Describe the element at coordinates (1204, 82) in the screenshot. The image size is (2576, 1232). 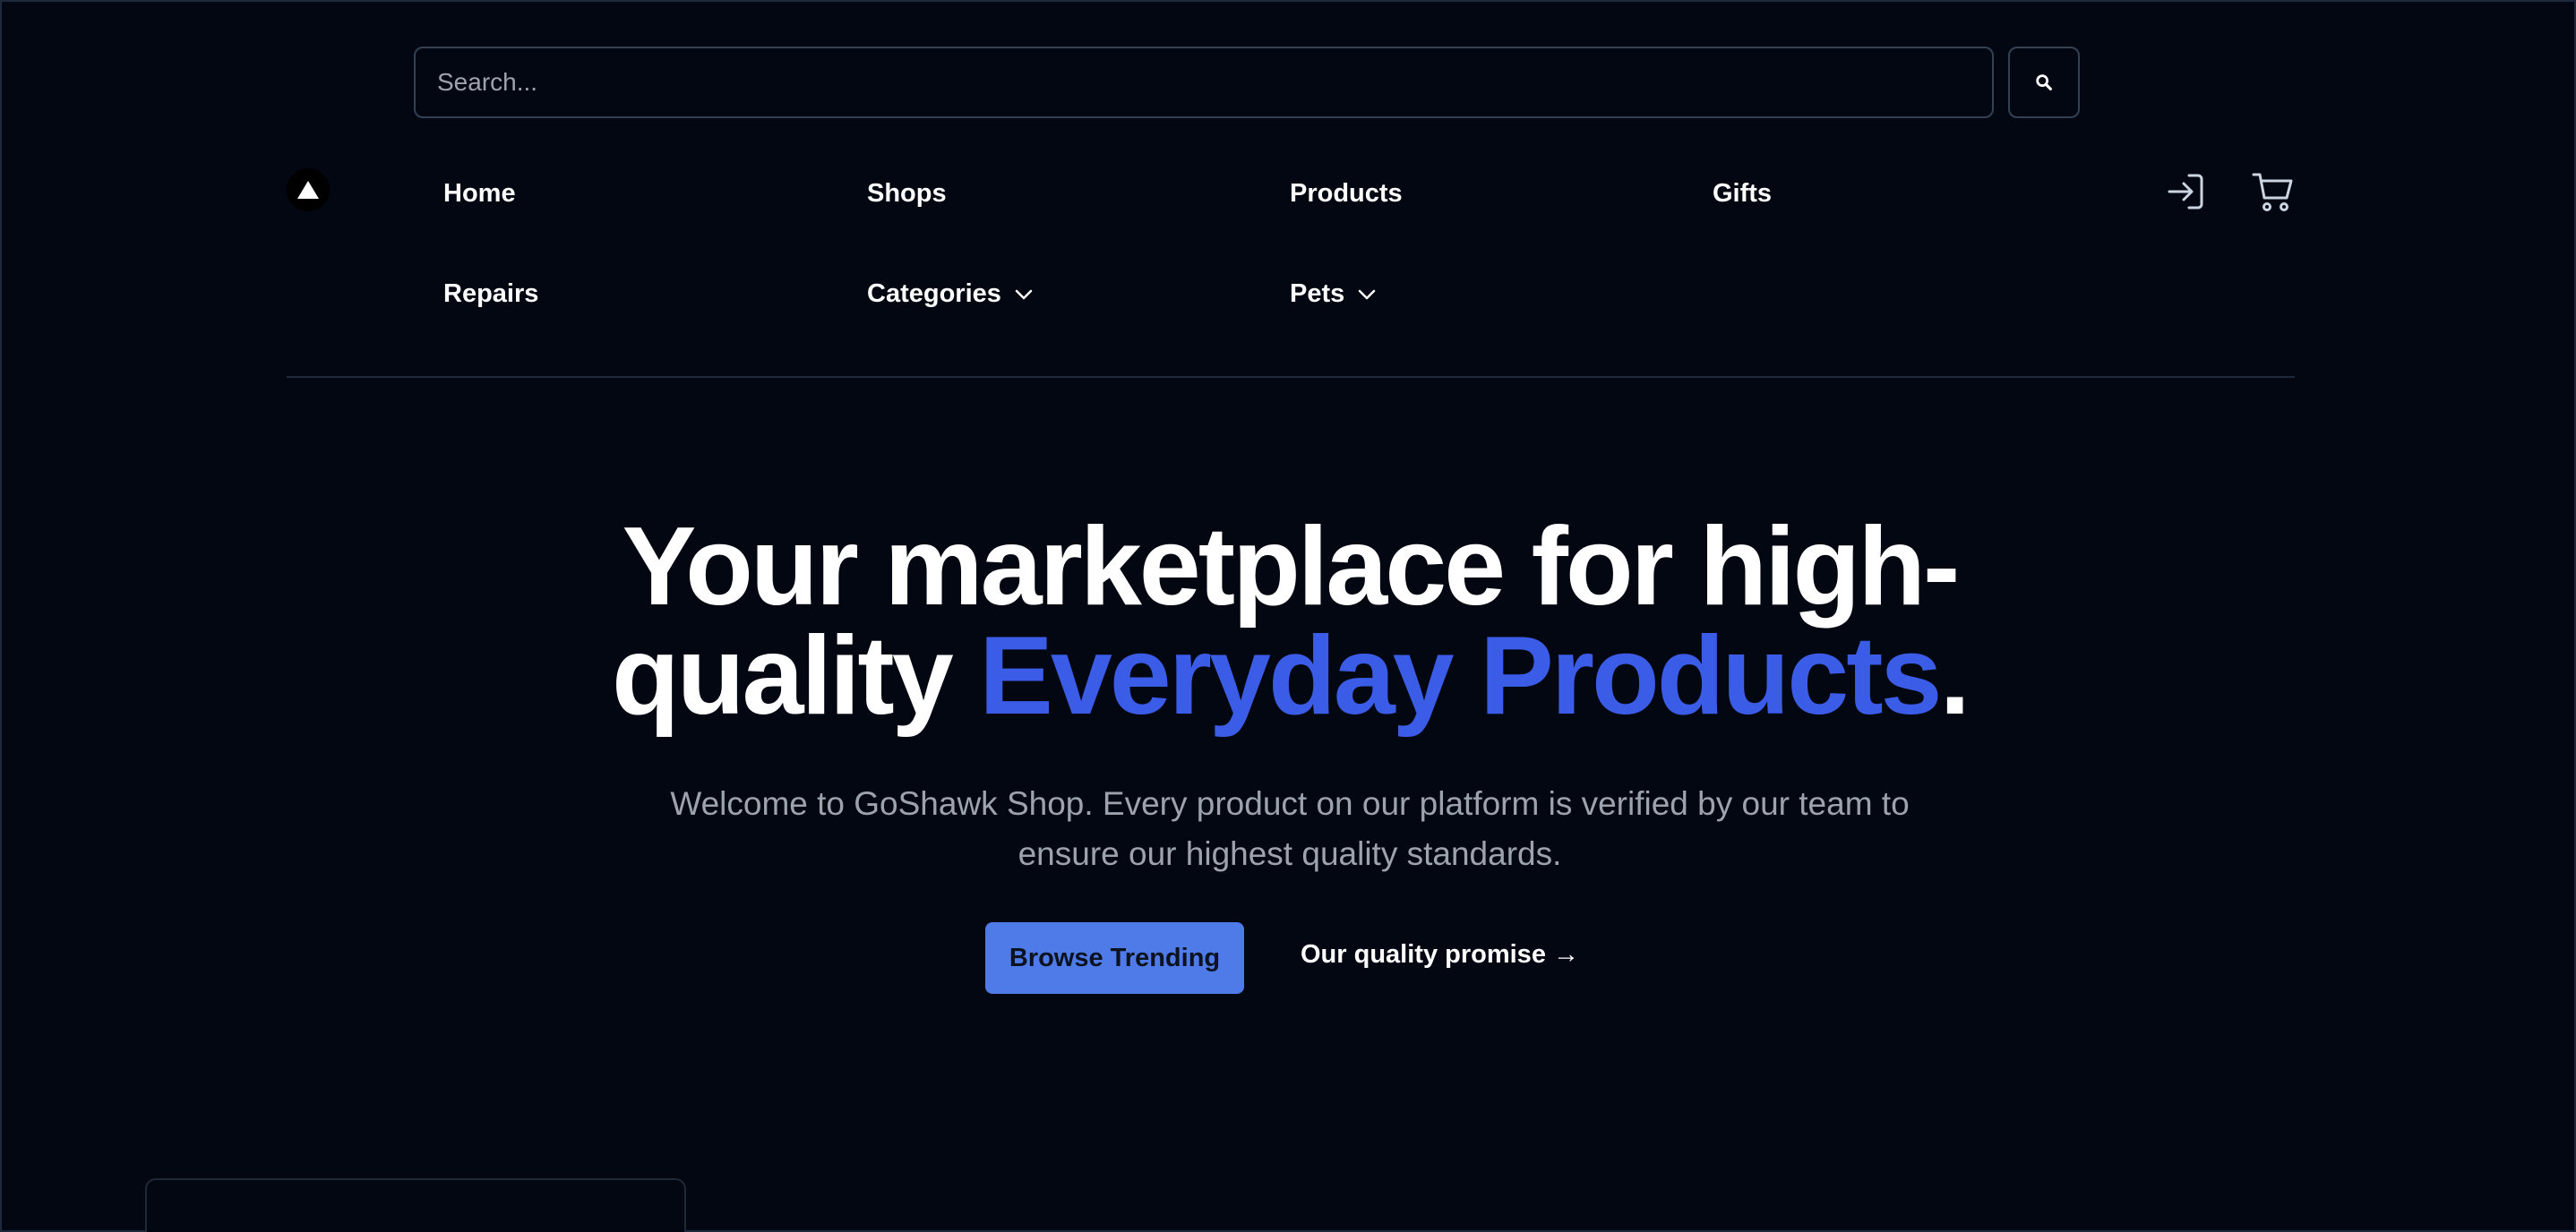
I see `search-input` at that location.